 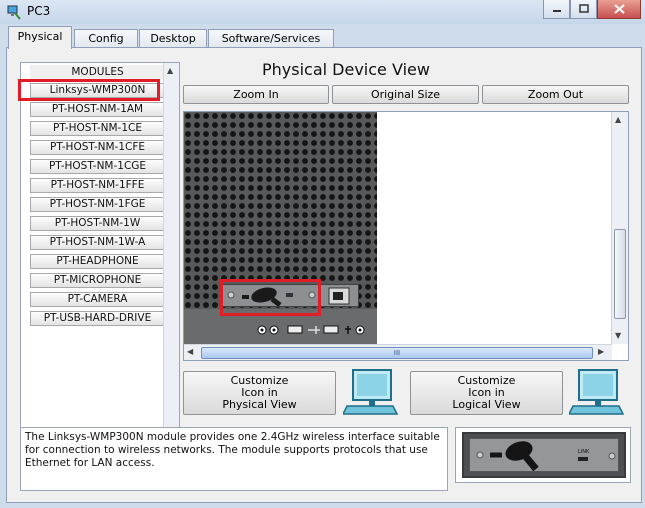 What do you see at coordinates (346, 69) in the screenshot?
I see `view-title: Physical Device View` at bounding box center [346, 69].